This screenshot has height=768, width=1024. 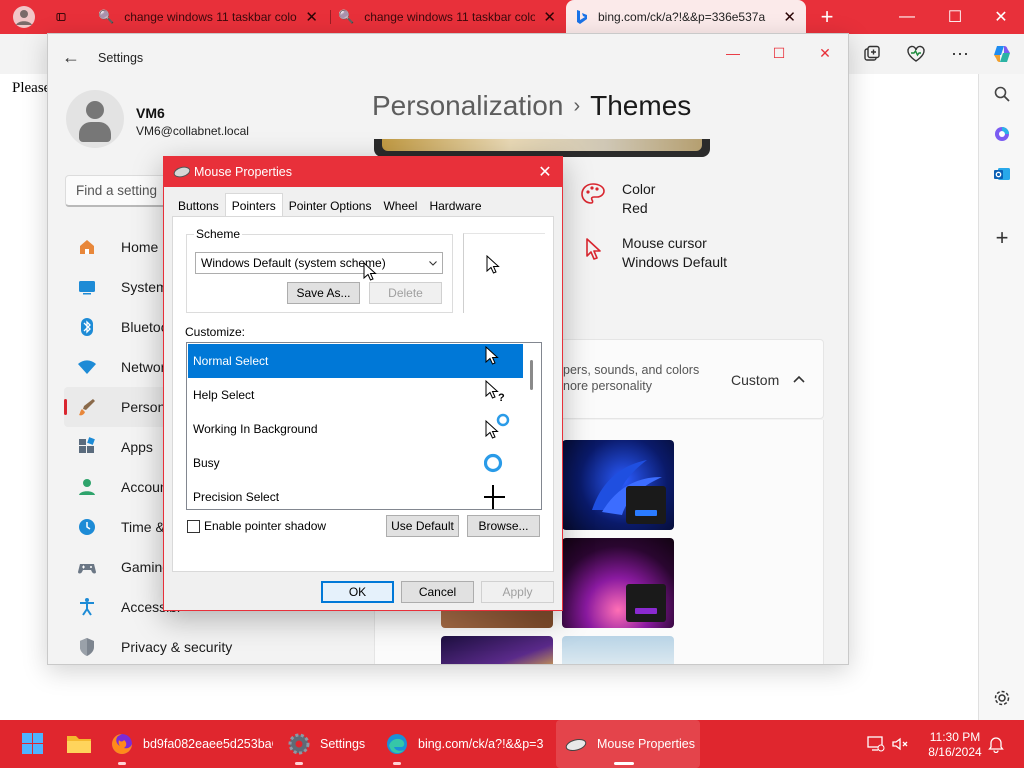 I want to click on chevron-down-icon, so click(x=433, y=263).